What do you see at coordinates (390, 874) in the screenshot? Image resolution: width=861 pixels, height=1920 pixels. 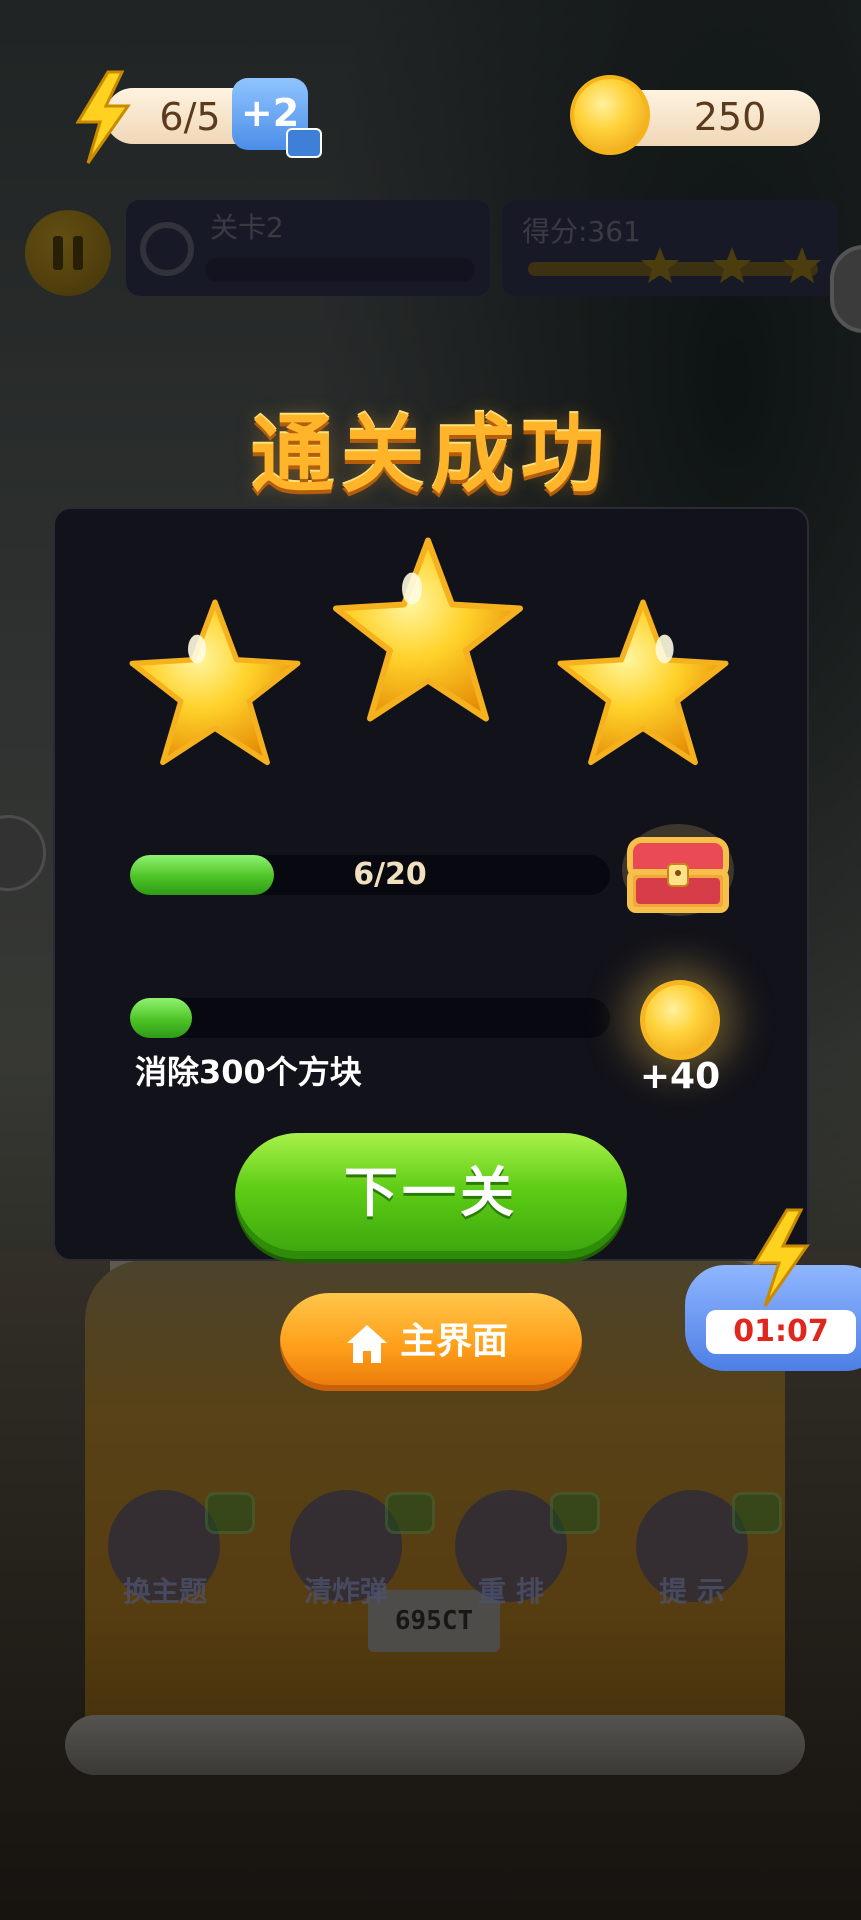 I see `chest-progress-text: 6/20` at bounding box center [390, 874].